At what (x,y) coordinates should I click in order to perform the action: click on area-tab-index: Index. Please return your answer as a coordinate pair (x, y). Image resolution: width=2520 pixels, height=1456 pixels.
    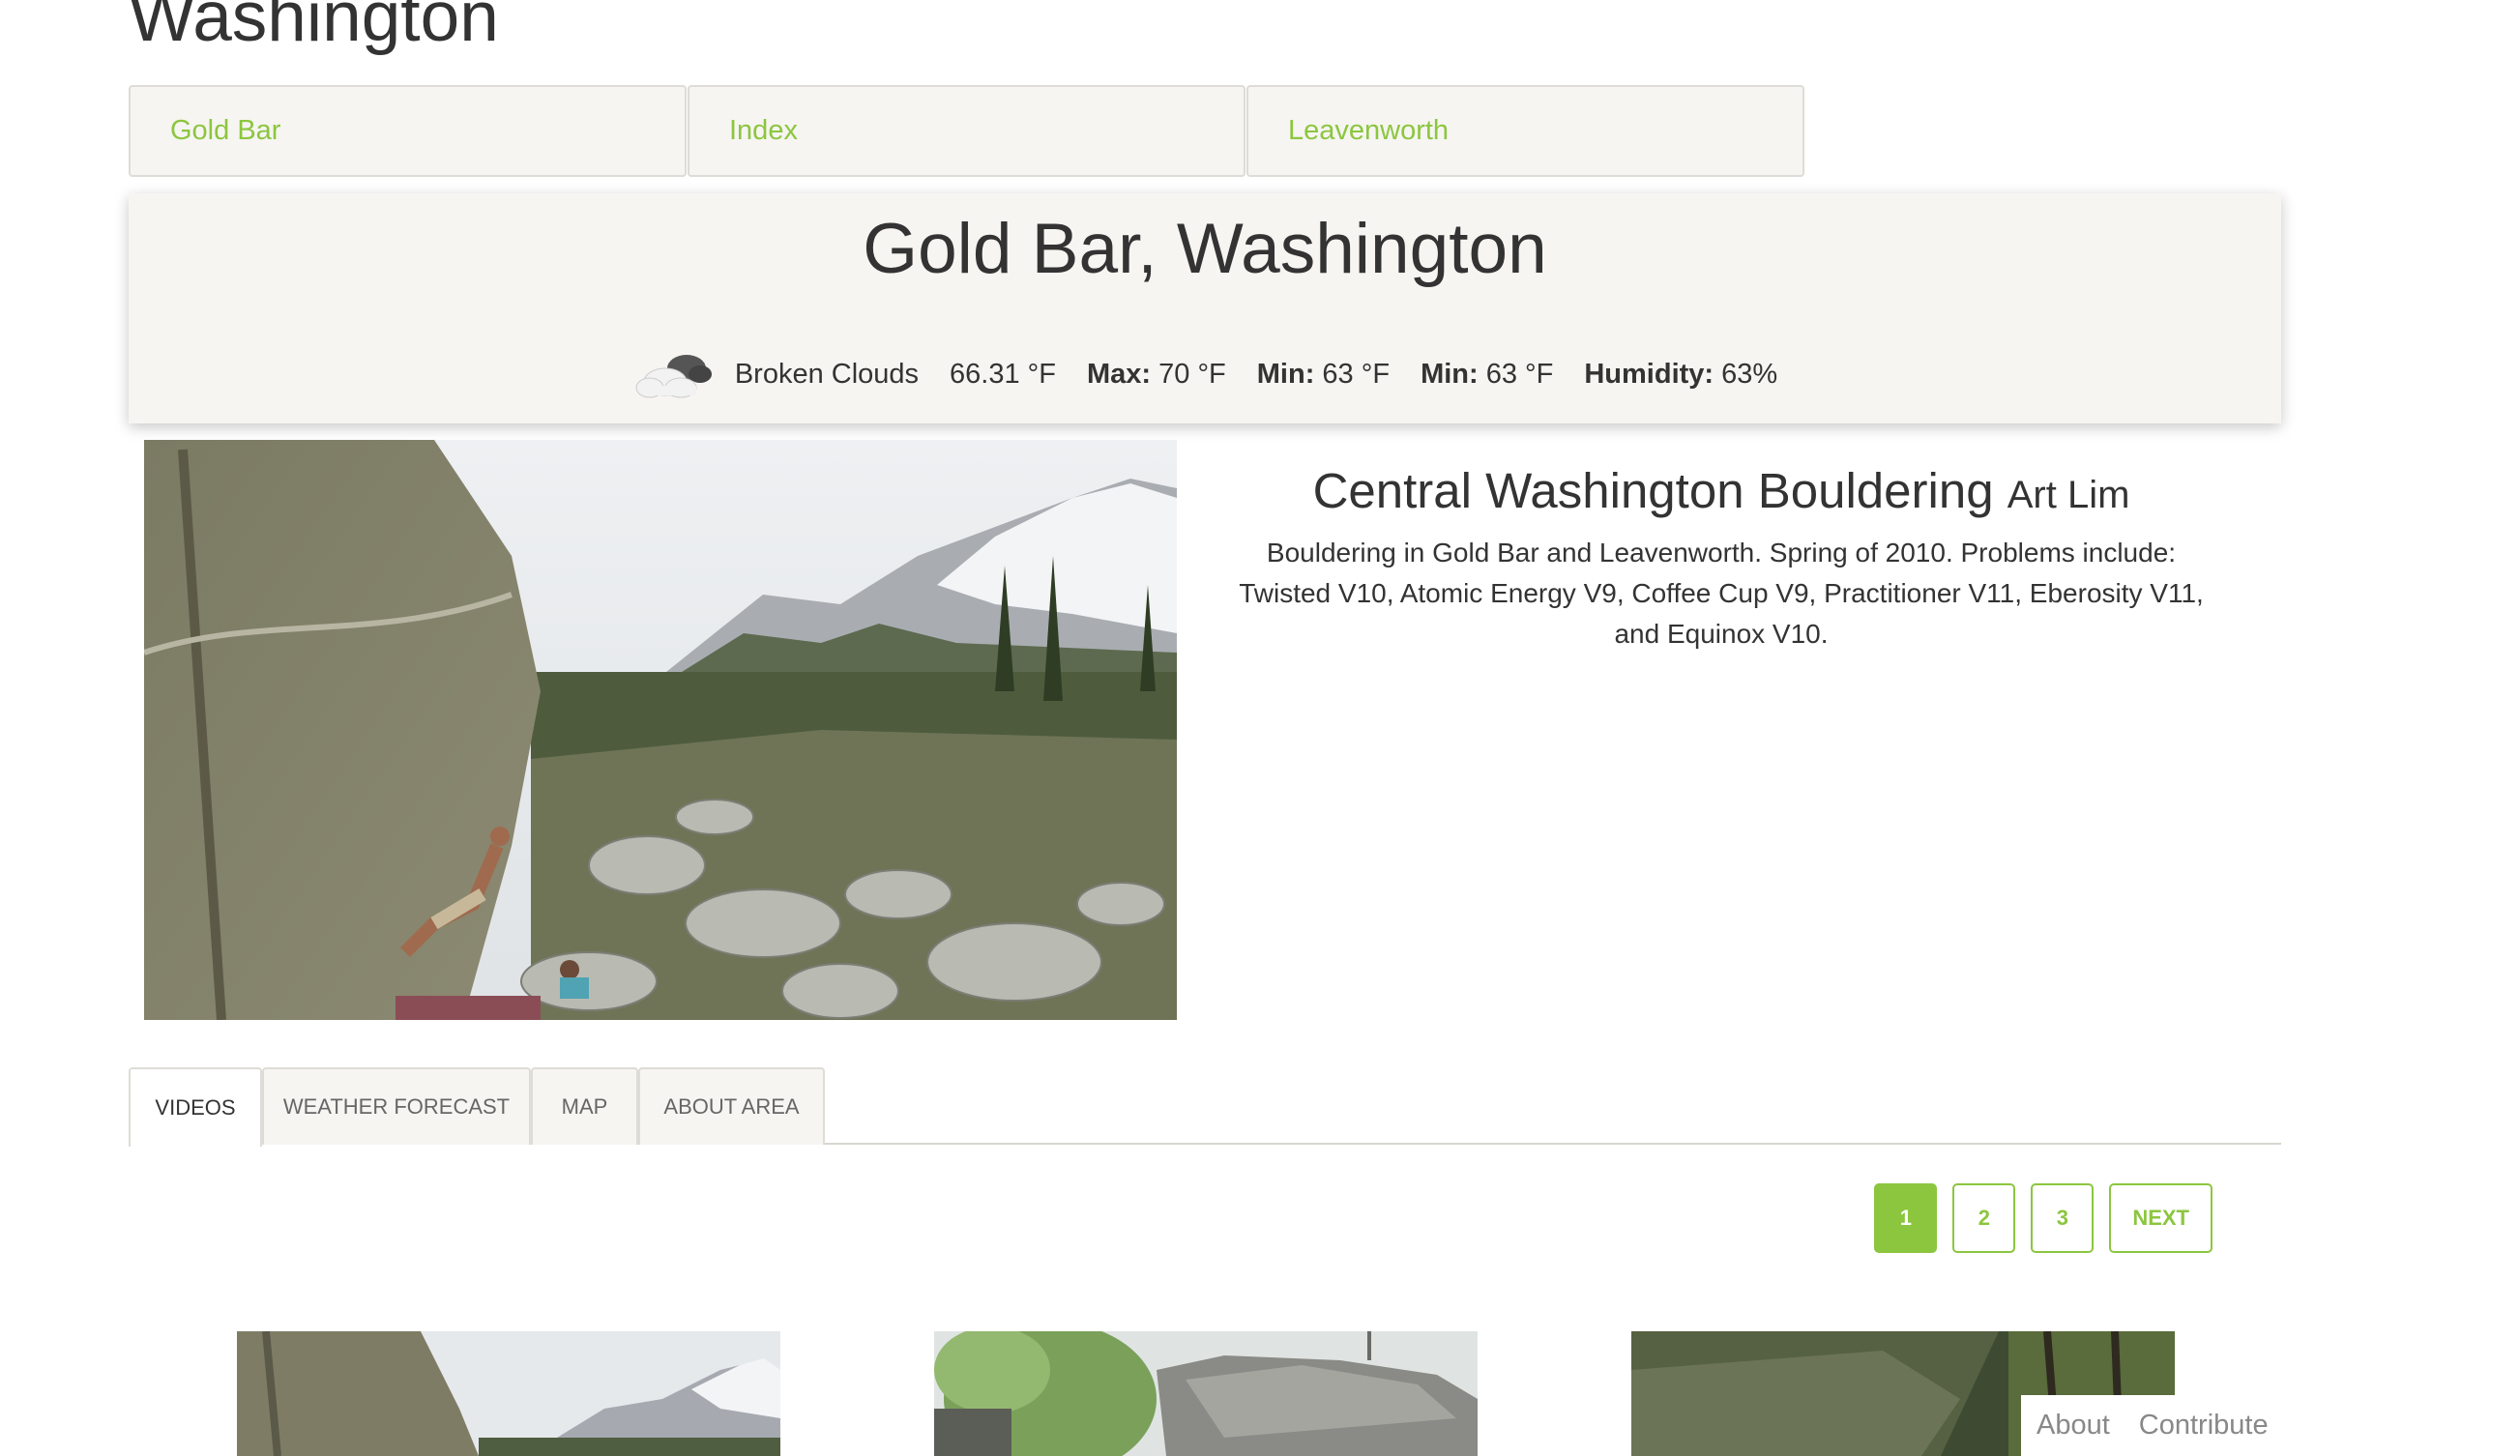
    Looking at the image, I should click on (967, 131).